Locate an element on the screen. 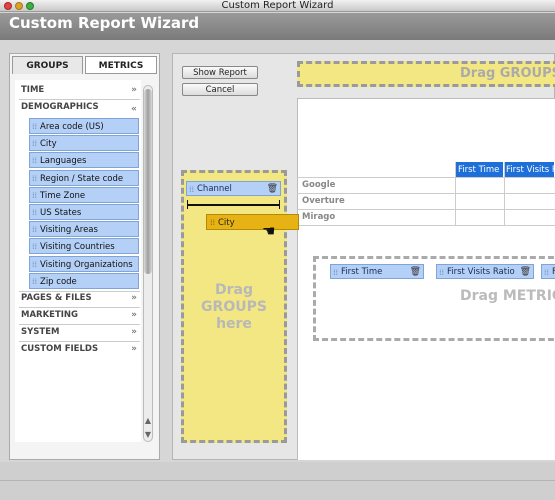  list-item: ⁞⁞ Visiting Organizations is located at coordinates (84, 264).